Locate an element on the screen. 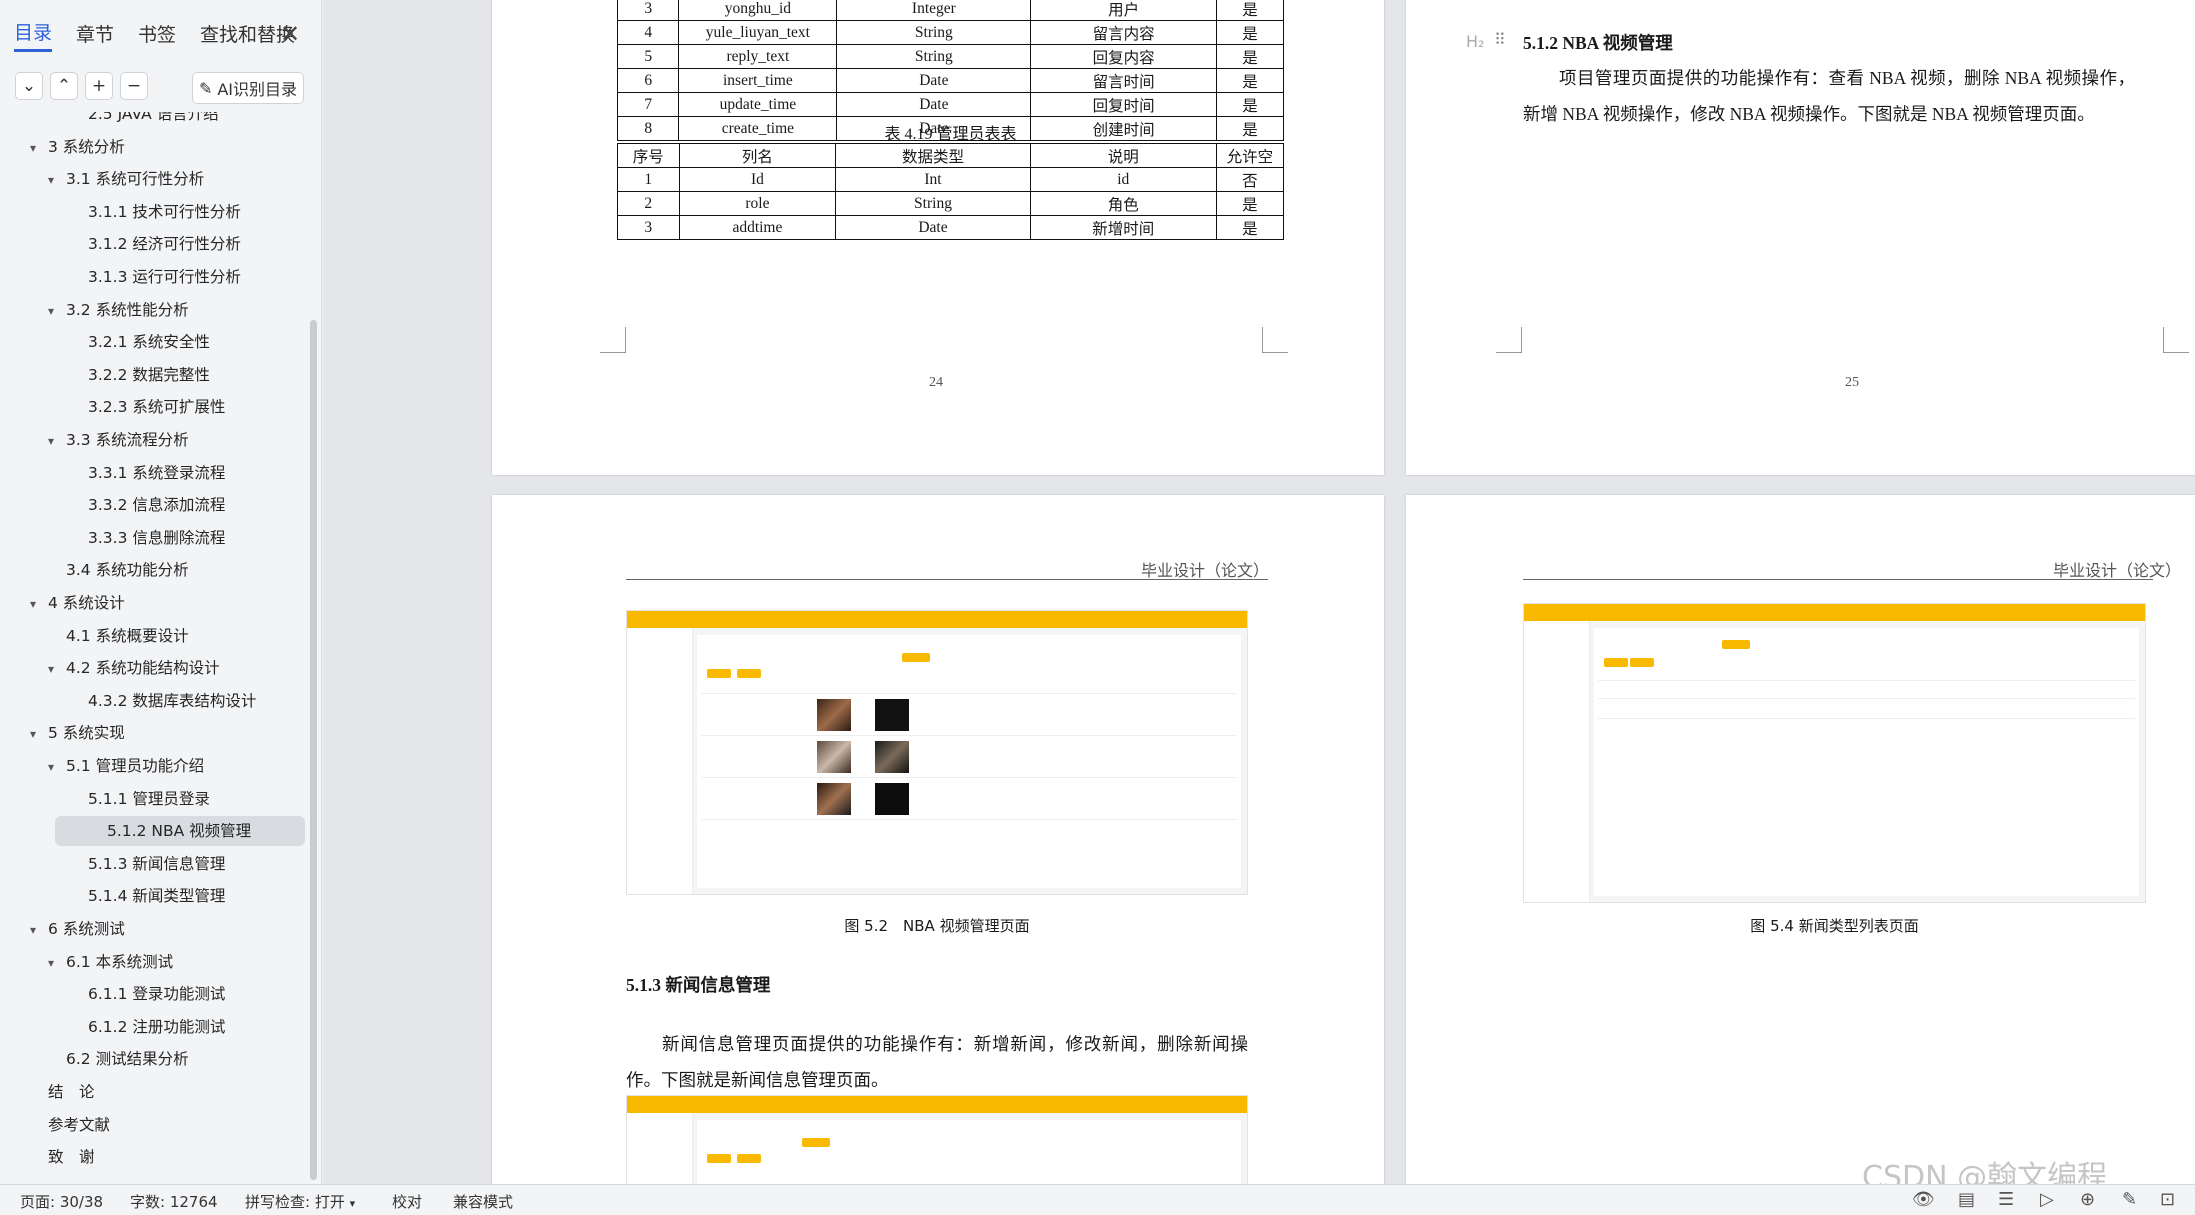 This screenshot has height=1215, width=2195. toc-item: 3.3.1 系统登录流程 is located at coordinates (147, 473).